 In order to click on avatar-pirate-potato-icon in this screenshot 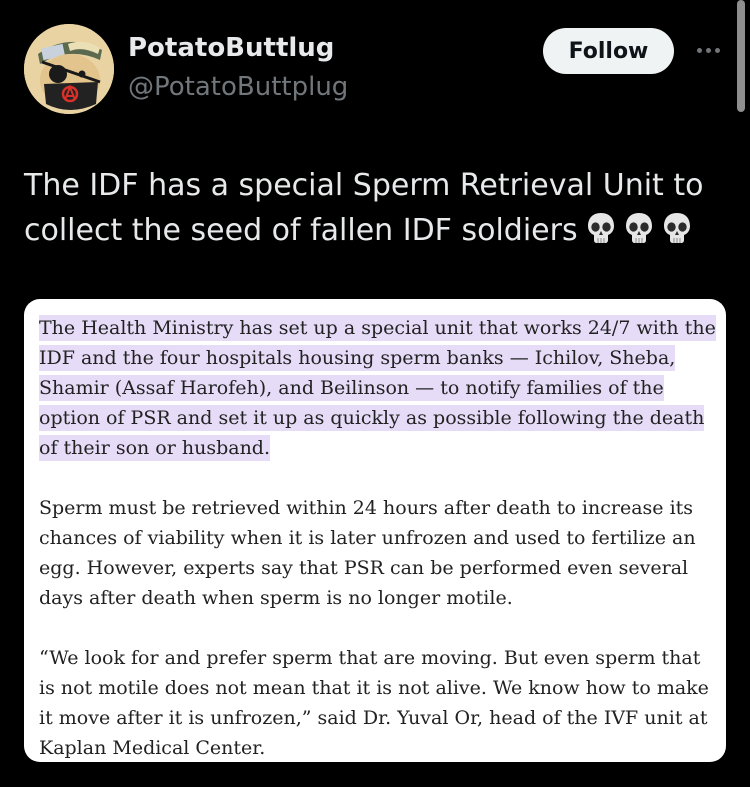, I will do `click(69, 69)`.